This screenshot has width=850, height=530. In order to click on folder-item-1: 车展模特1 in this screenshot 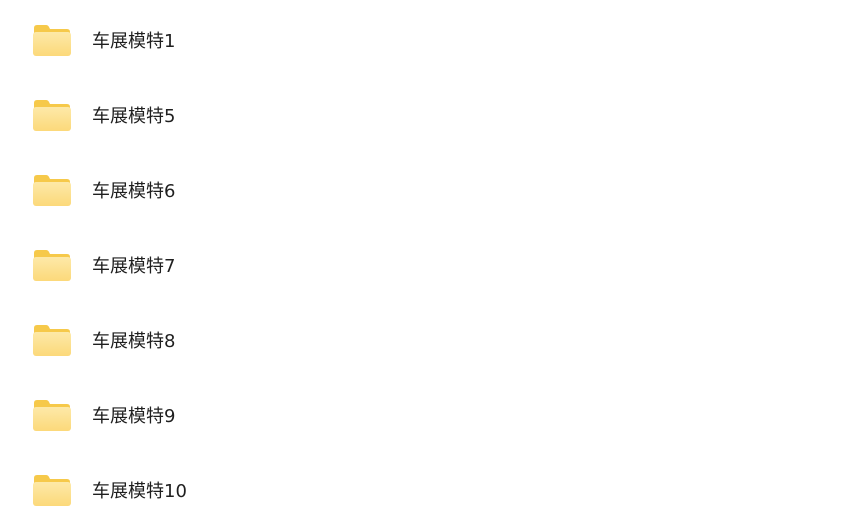, I will do `click(232, 40)`.